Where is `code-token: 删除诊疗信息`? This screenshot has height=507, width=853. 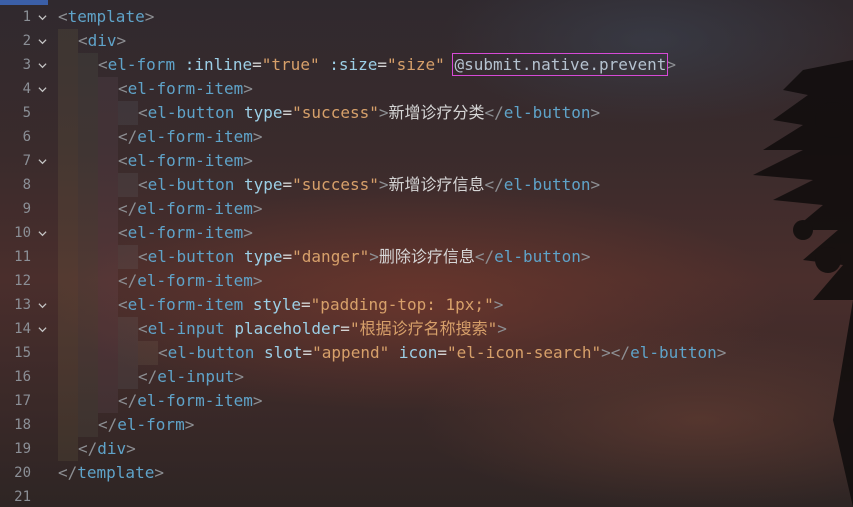 code-token: 删除诊疗信息 is located at coordinates (426, 256).